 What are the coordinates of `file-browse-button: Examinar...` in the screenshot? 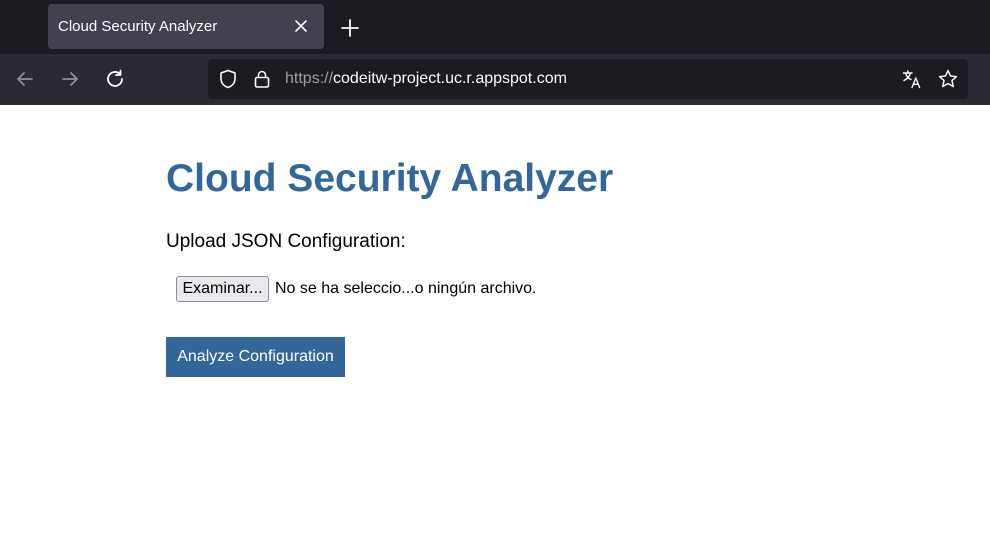 It's located at (222, 289).